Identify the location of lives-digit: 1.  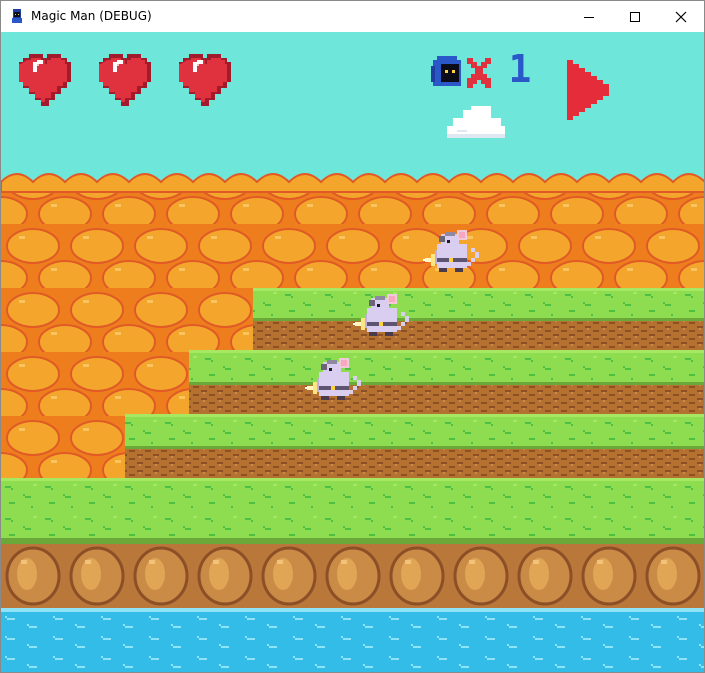
(520, 71).